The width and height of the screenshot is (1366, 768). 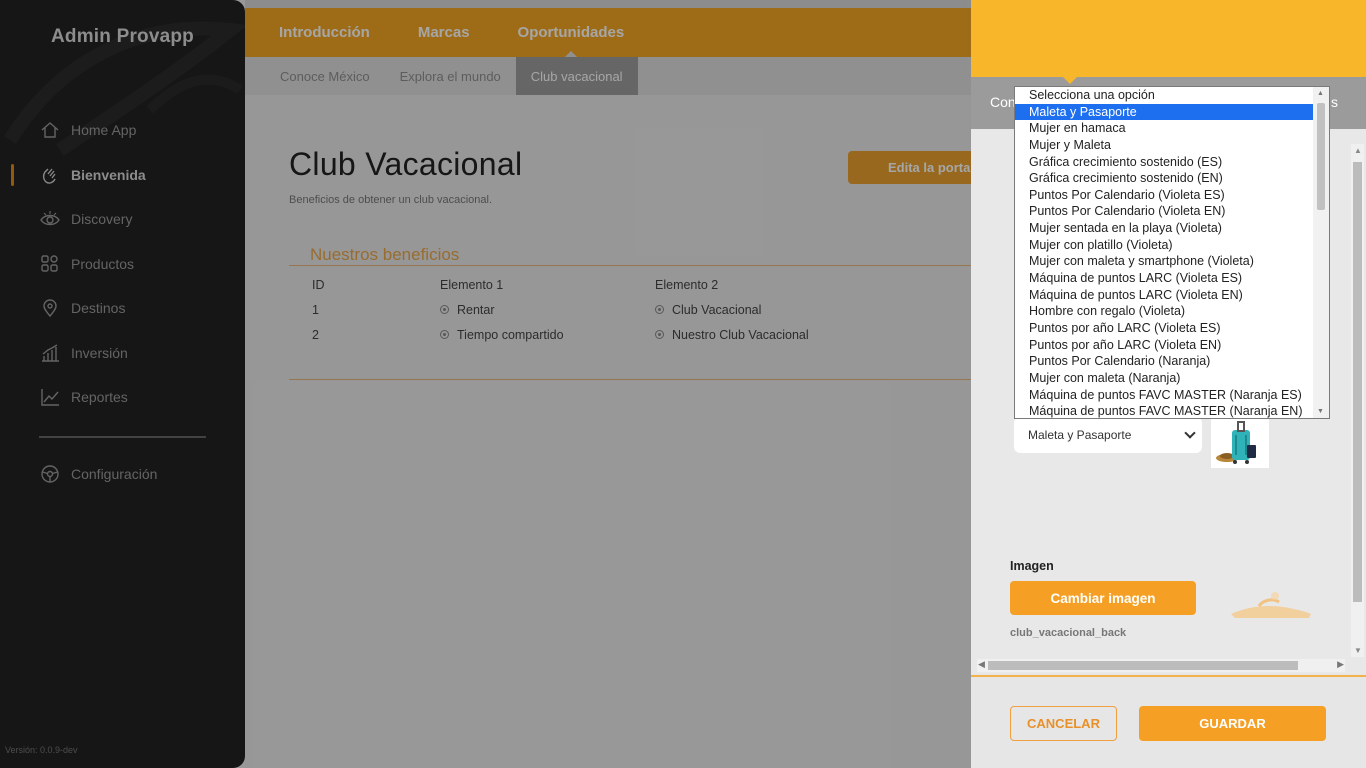 What do you see at coordinates (1164, 278) in the screenshot?
I see `dropdown-option: Máquina de puntos LARC (Violeta ES)` at bounding box center [1164, 278].